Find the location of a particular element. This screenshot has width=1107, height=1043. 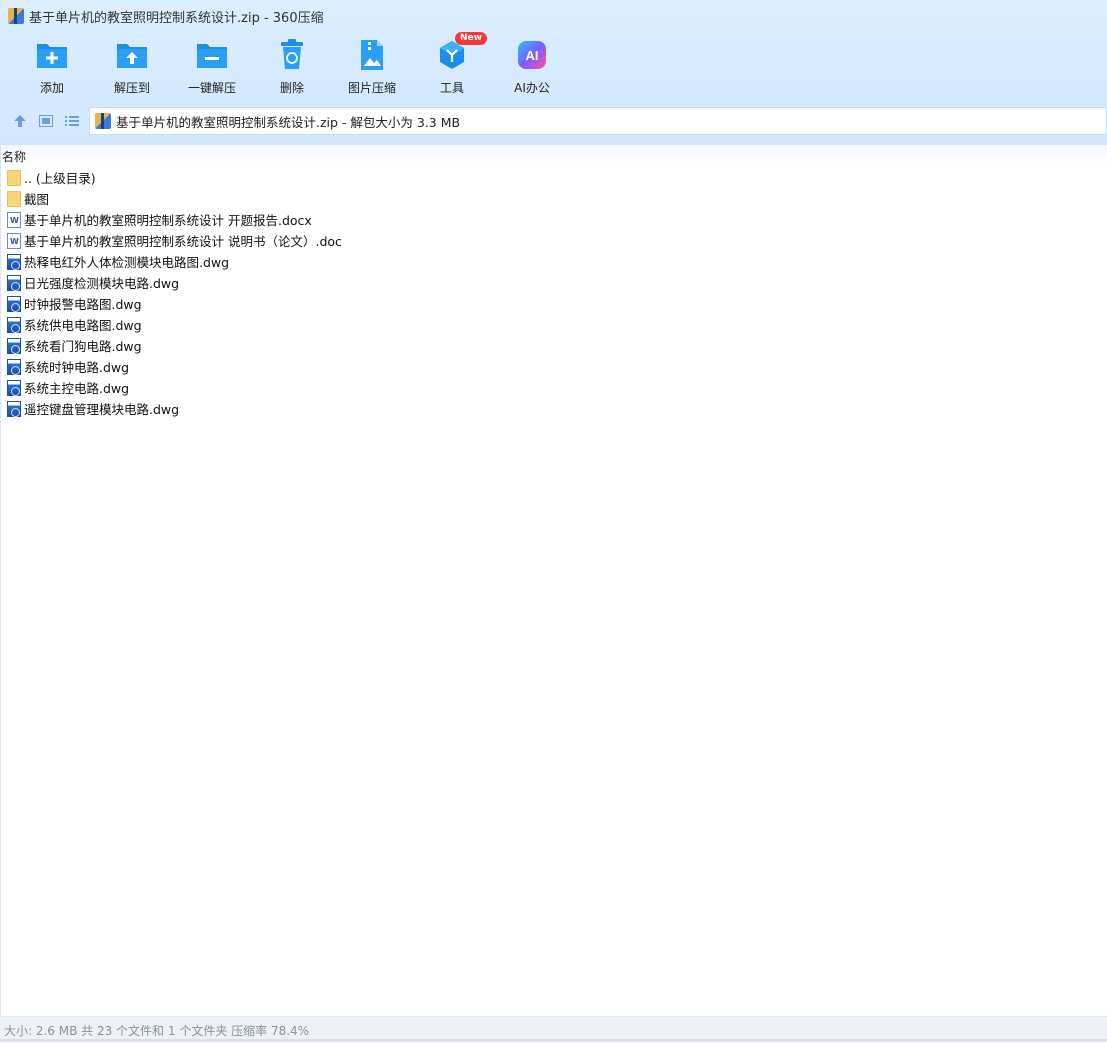

thumbnail-view-icon is located at coordinates (46, 121).